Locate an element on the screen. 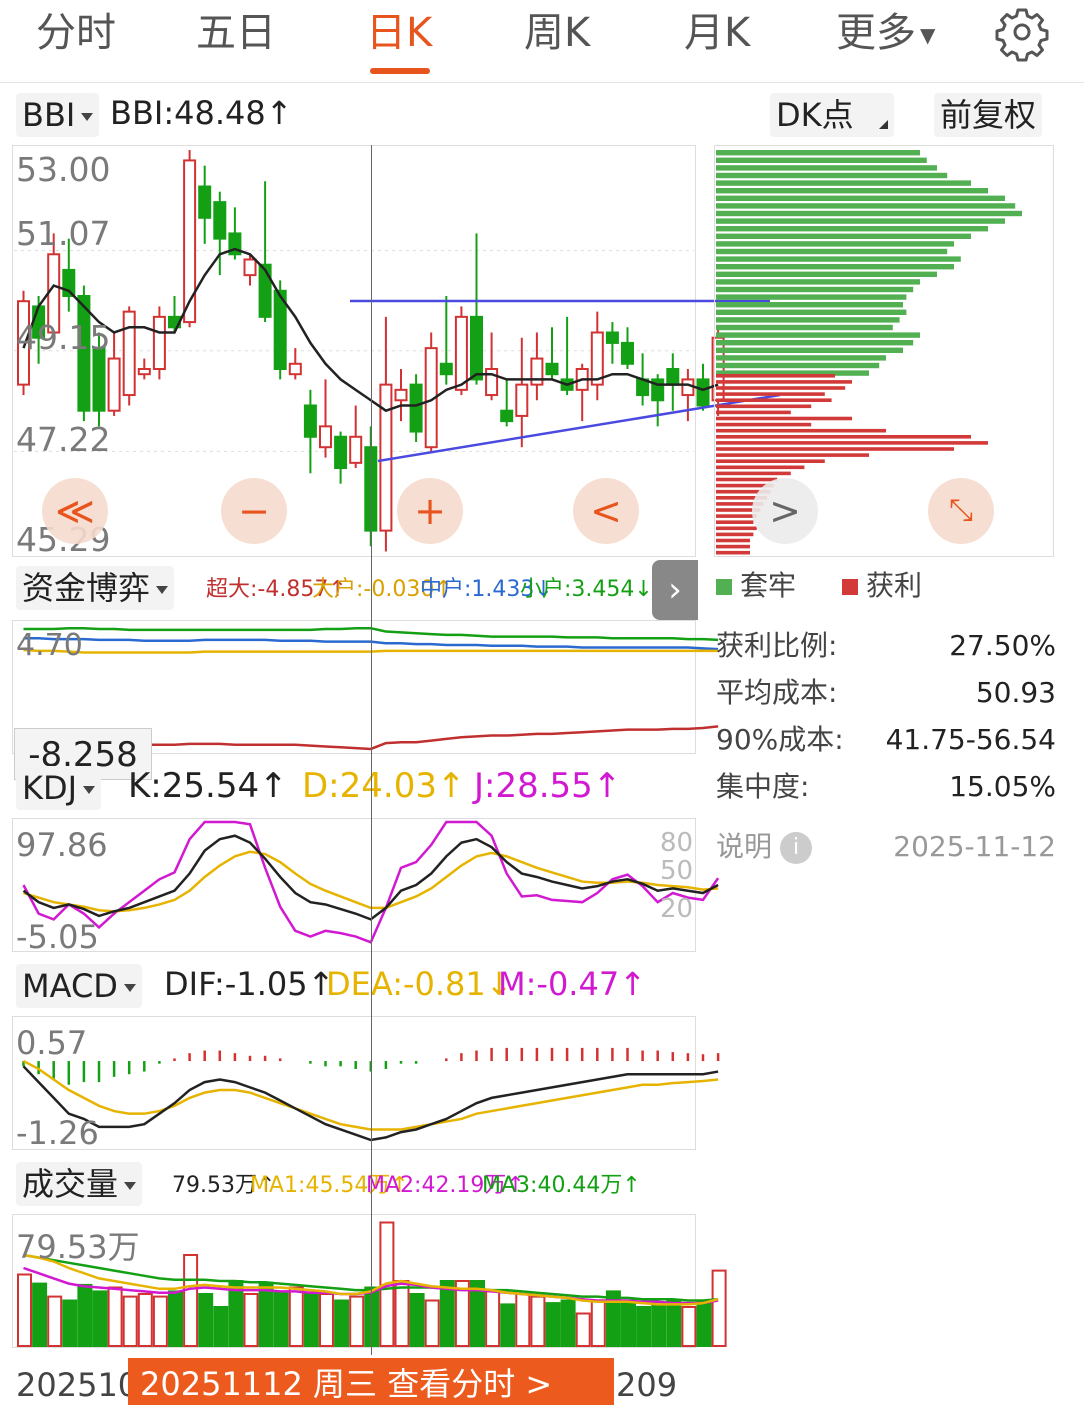 The width and height of the screenshot is (1084, 1405). crosshair-line is located at coordinates (371, 750).